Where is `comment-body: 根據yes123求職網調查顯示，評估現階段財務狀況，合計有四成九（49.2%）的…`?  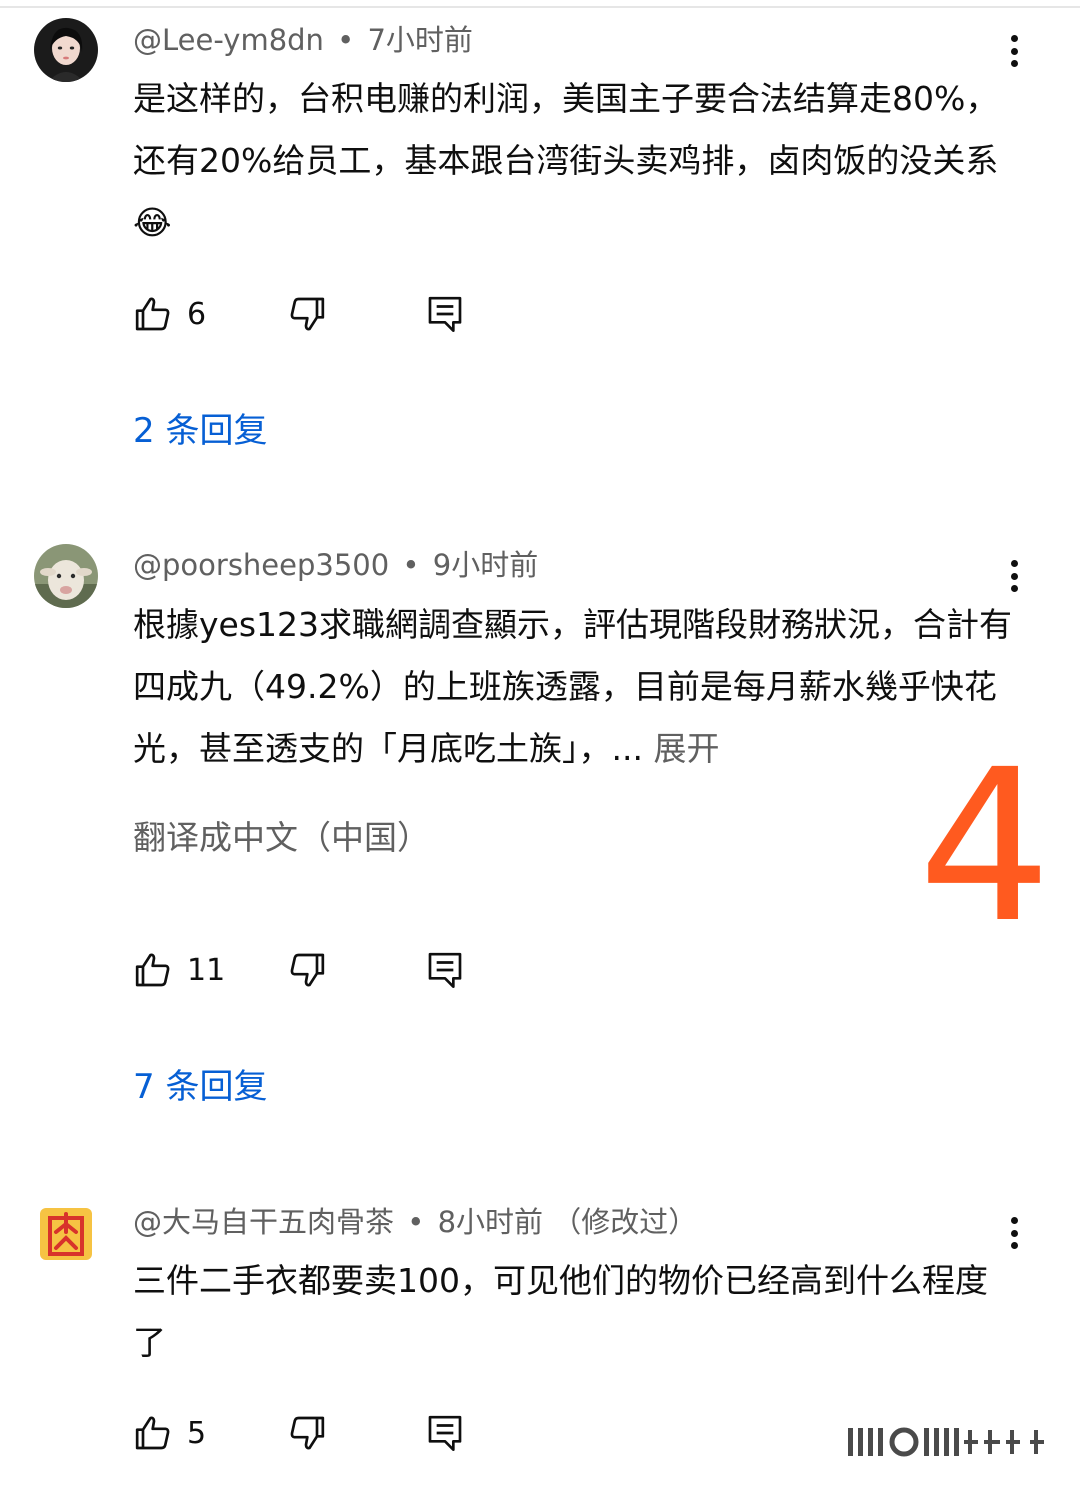 comment-body: 根據yes123求職網調查顯示，評估現階段財務狀況，合計有四成九（49.2%）的… is located at coordinates (573, 686).